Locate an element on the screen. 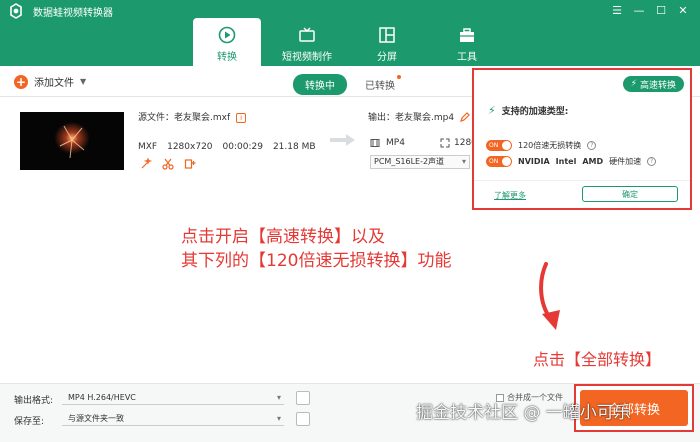 This screenshot has height=442, width=700. annotation-line-1: 点击开启【高速转换】以及 is located at coordinates (283, 237).